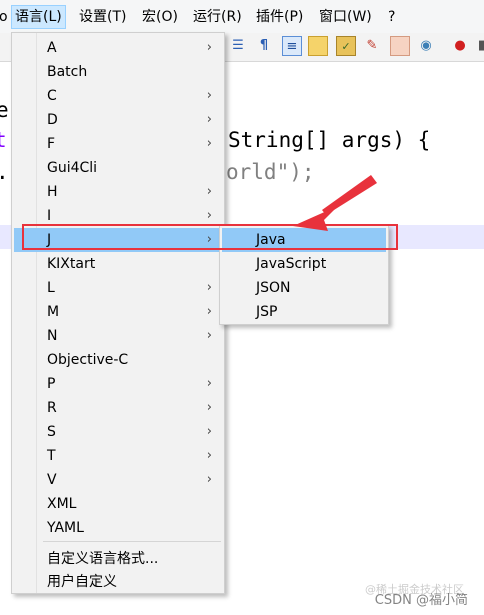 The height and width of the screenshot is (615, 484). I want to click on menu-macro: 宏(O), so click(160, 17).